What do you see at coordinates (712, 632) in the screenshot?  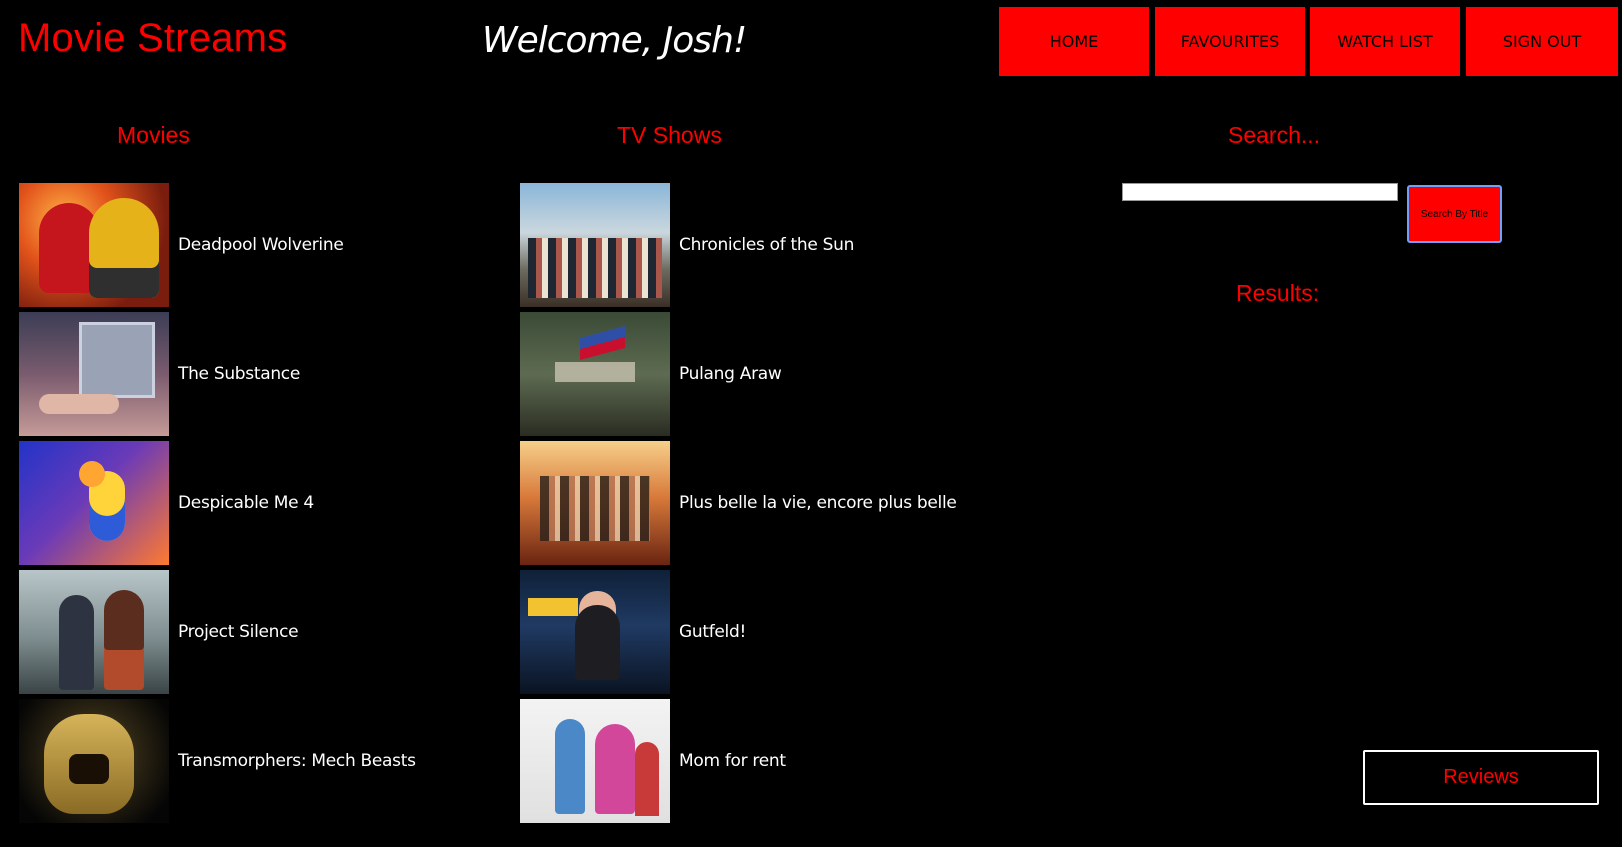 I see `tv-show-title: Gutfeld!` at bounding box center [712, 632].